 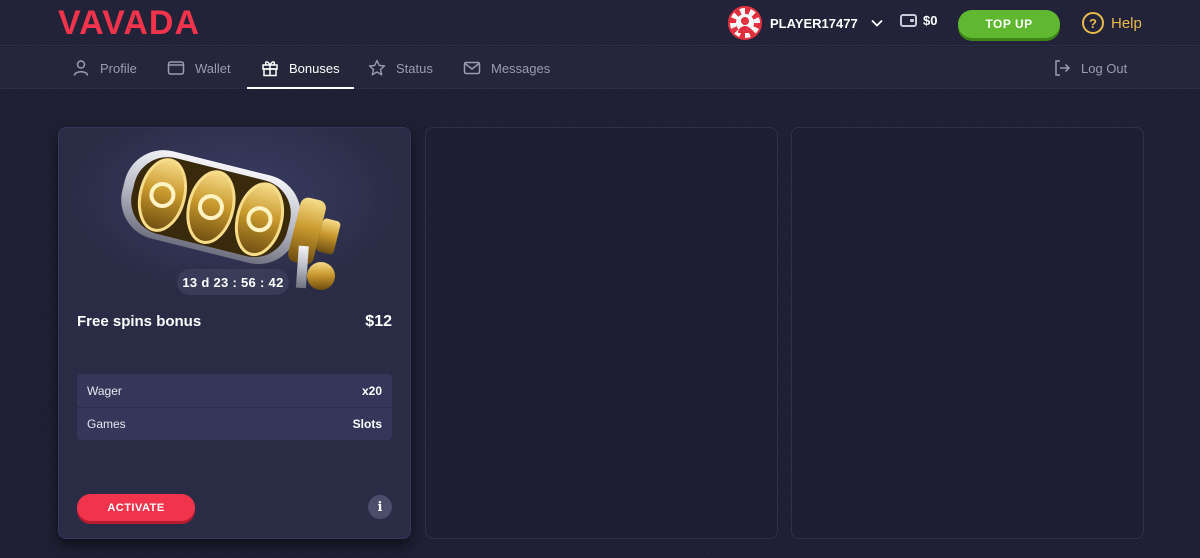 What do you see at coordinates (118, 68) in the screenshot?
I see `tab-profile-label: Profile` at bounding box center [118, 68].